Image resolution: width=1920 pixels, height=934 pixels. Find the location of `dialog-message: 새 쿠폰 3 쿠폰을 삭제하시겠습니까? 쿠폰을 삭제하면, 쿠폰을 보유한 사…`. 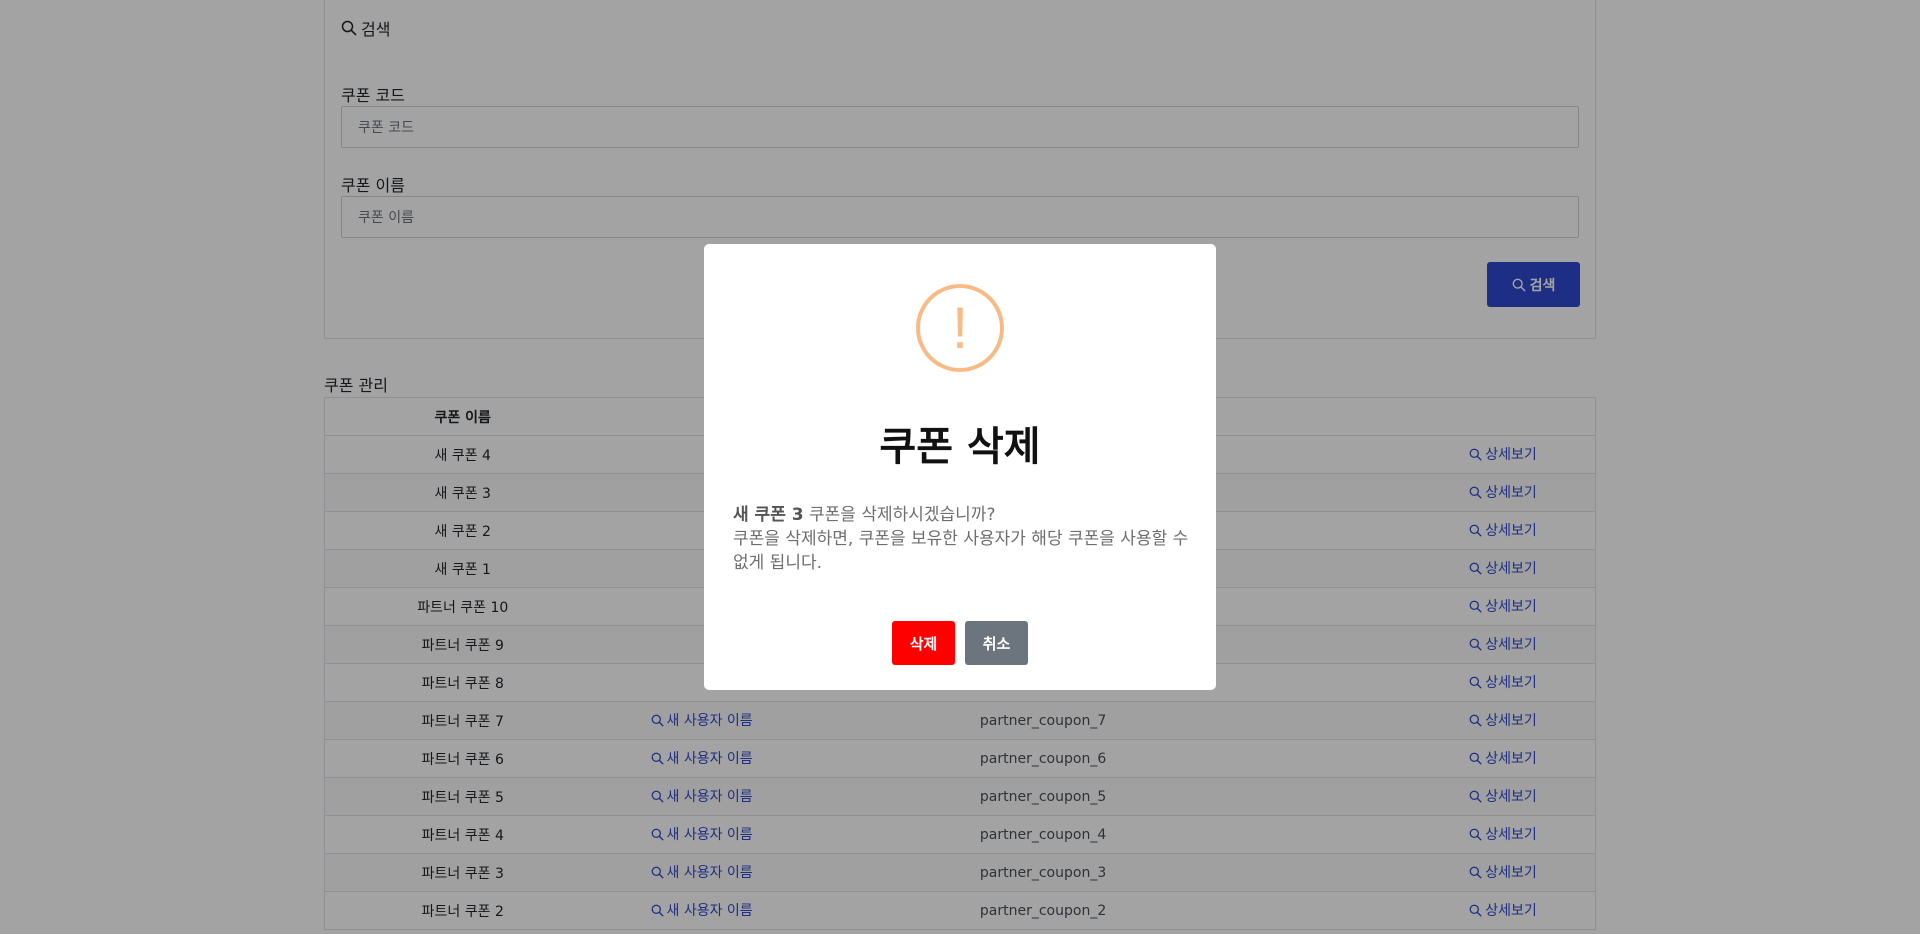

dialog-message: 새 쿠폰 3 쿠폰을 삭제하시겠습니까? 쿠폰을 삭제하면, 쿠폰을 보유한 사… is located at coordinates (961, 539).